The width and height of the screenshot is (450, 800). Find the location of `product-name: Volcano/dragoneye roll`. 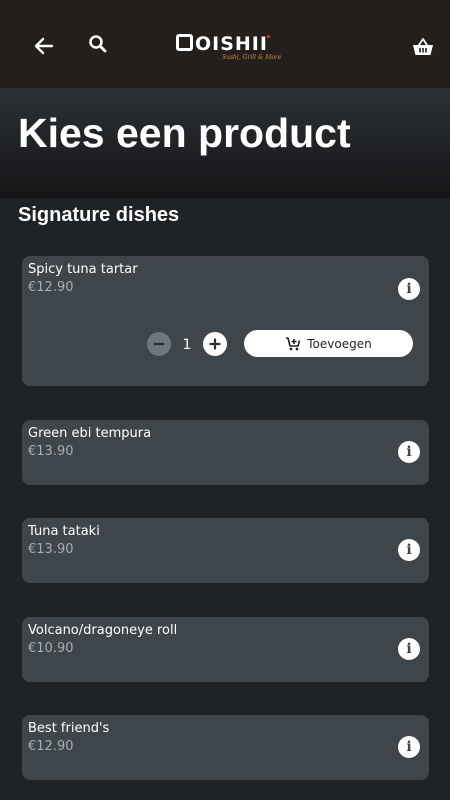

product-name: Volcano/dragoneye roll is located at coordinates (103, 630).